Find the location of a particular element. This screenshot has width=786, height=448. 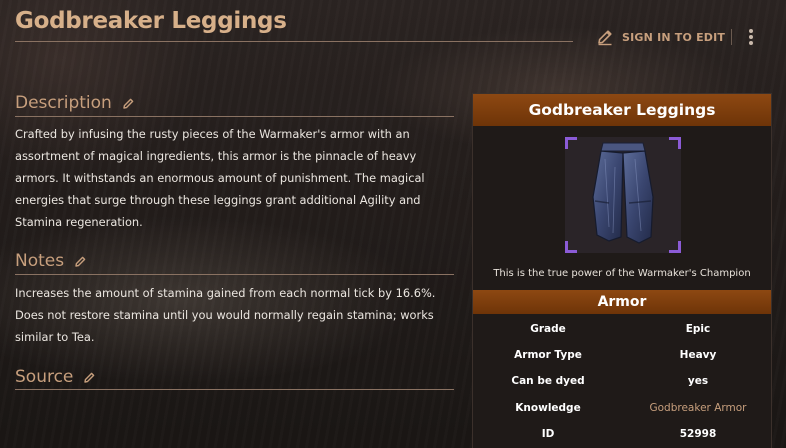

infobox-row-id: ID 52998 is located at coordinates (622, 437).